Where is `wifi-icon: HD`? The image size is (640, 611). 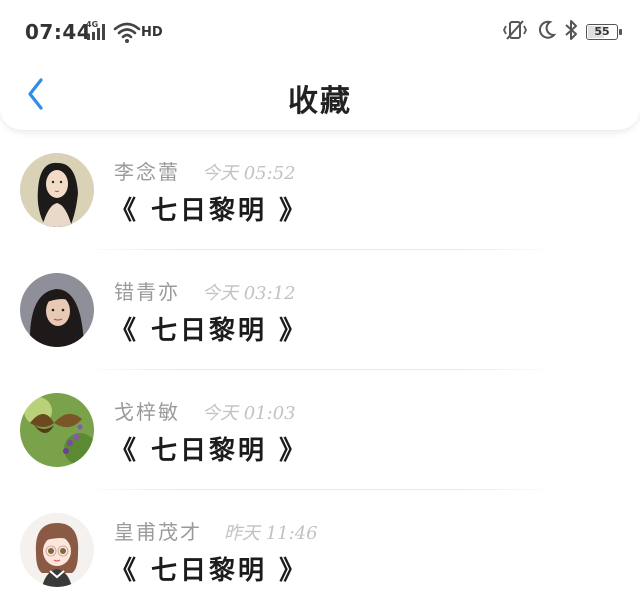 wifi-icon: HD is located at coordinates (138, 32).